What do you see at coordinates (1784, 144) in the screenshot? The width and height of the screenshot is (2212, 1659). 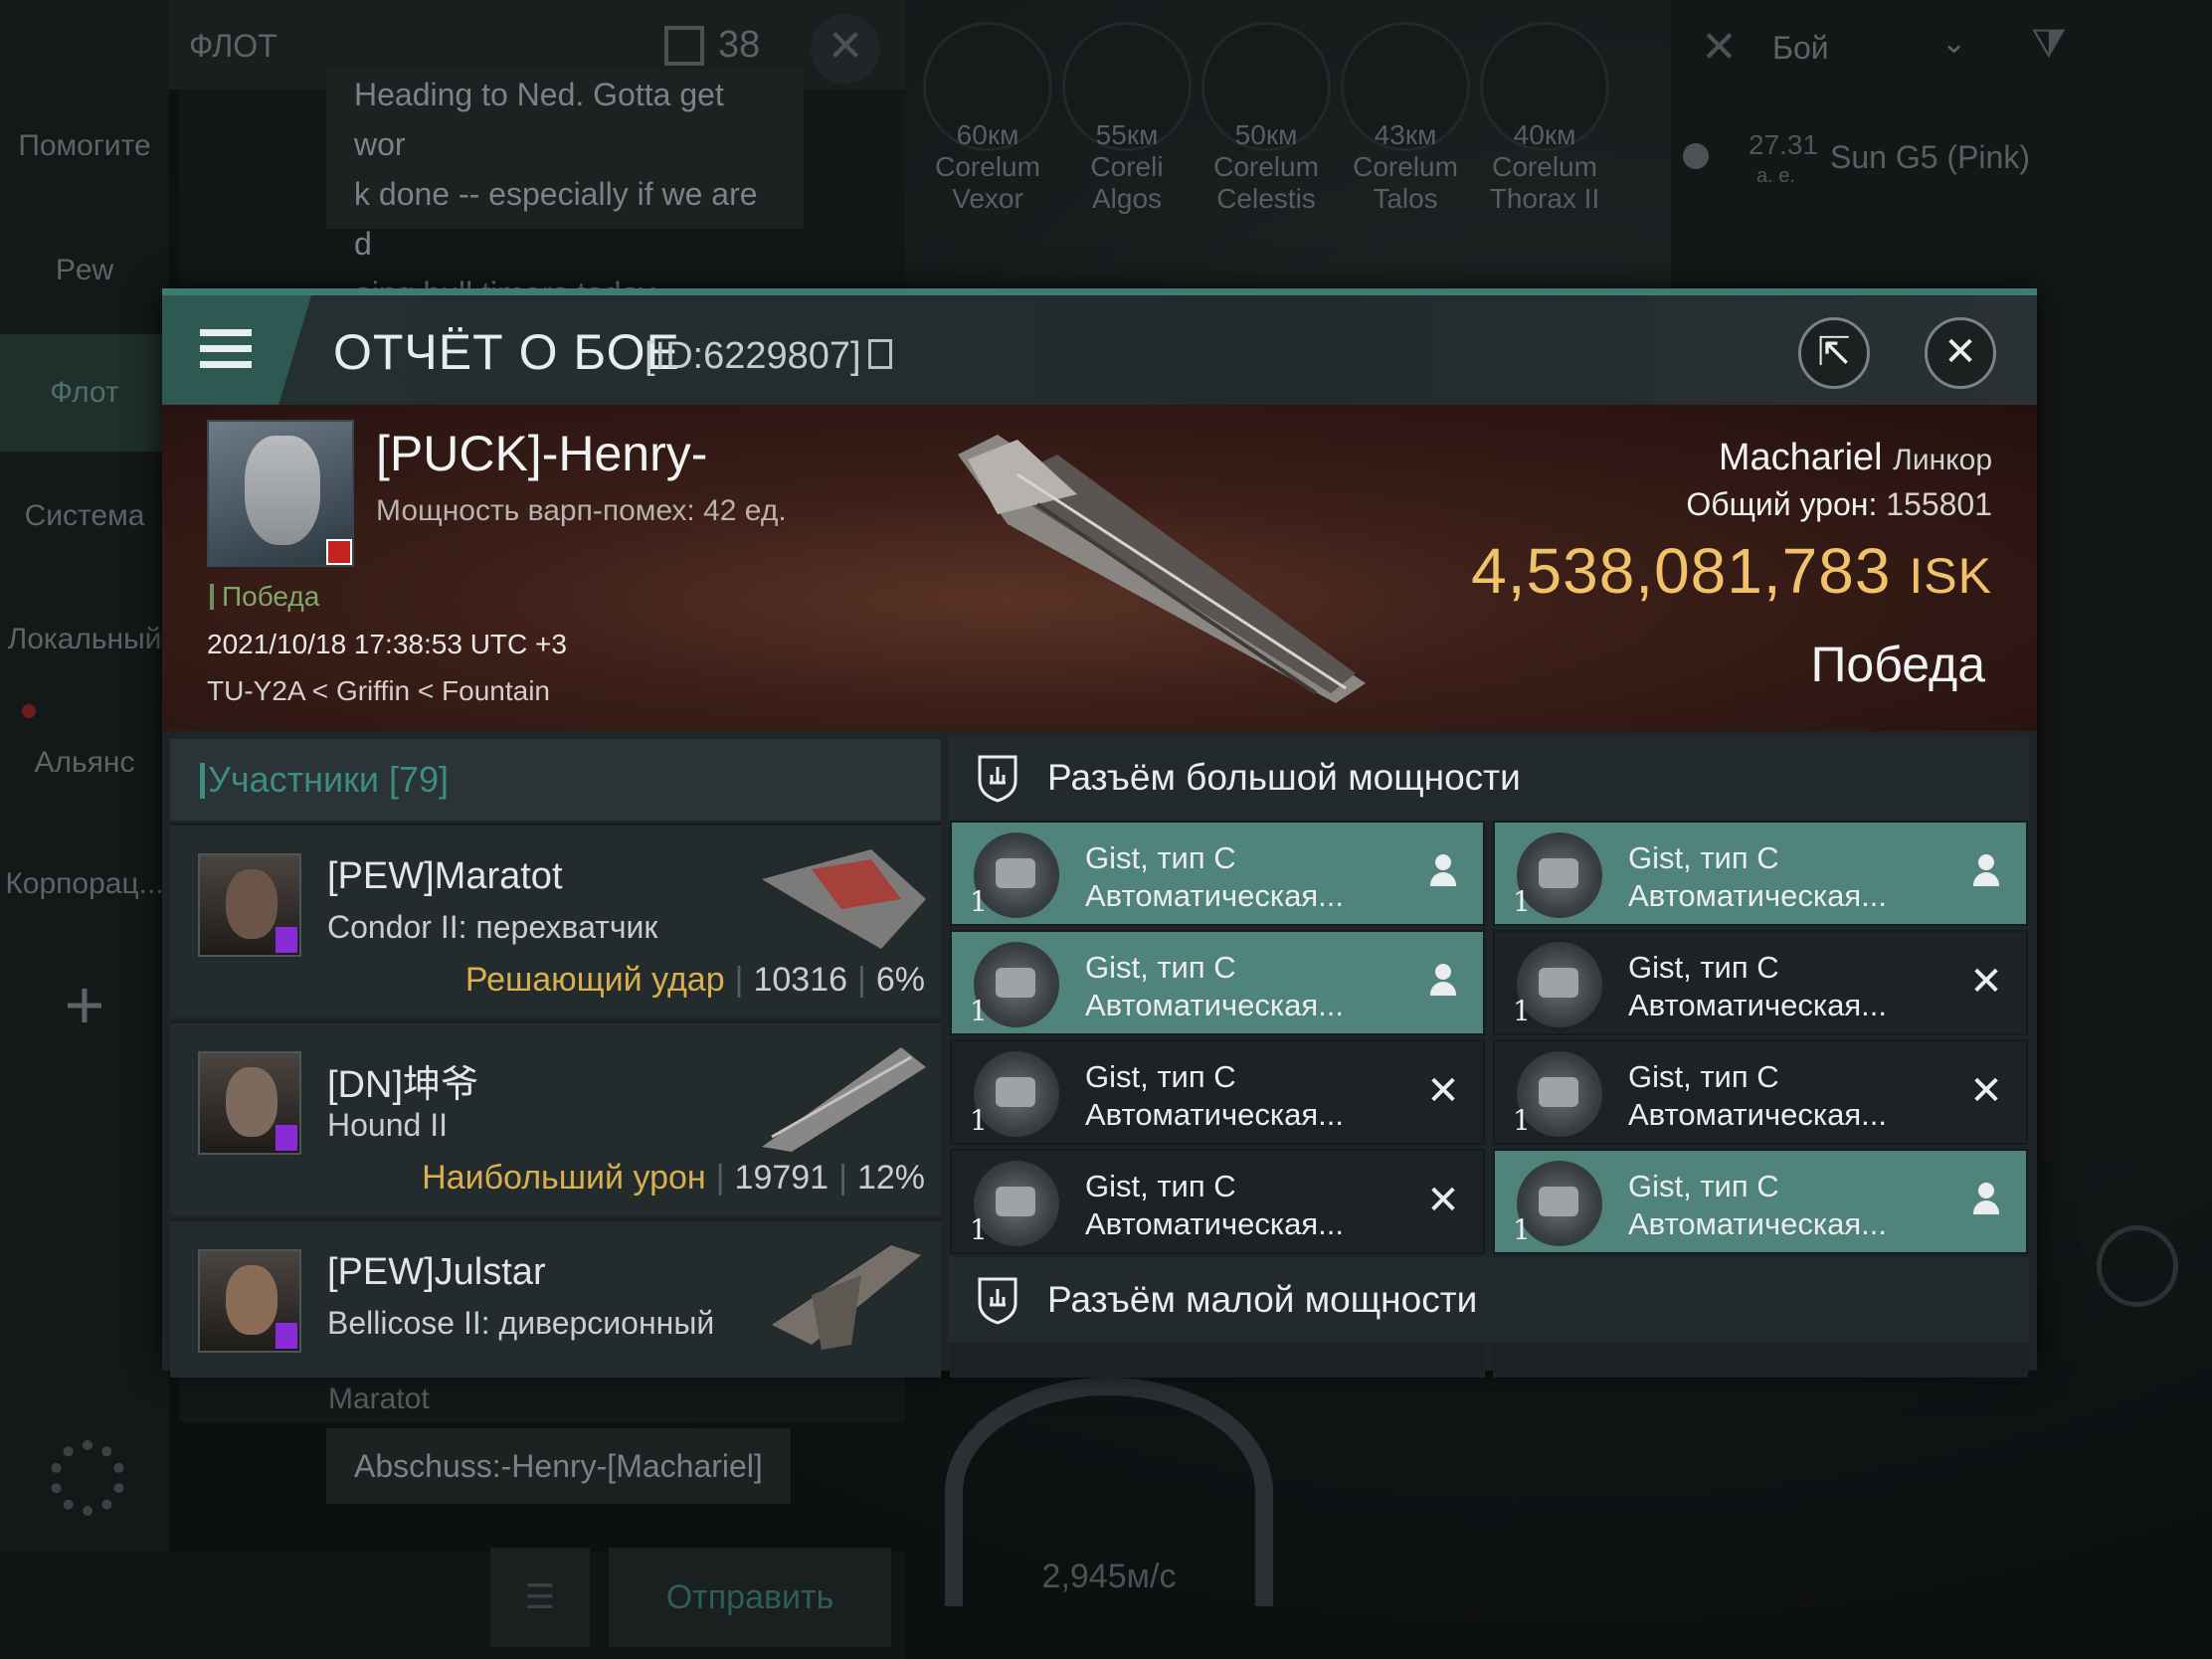 I see `celestial-distance: 27.31` at bounding box center [1784, 144].